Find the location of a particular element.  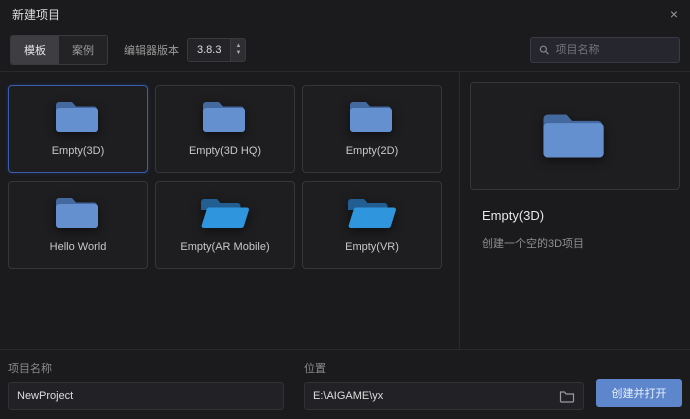

dialog-title: 新建项目 is located at coordinates (36, 14).